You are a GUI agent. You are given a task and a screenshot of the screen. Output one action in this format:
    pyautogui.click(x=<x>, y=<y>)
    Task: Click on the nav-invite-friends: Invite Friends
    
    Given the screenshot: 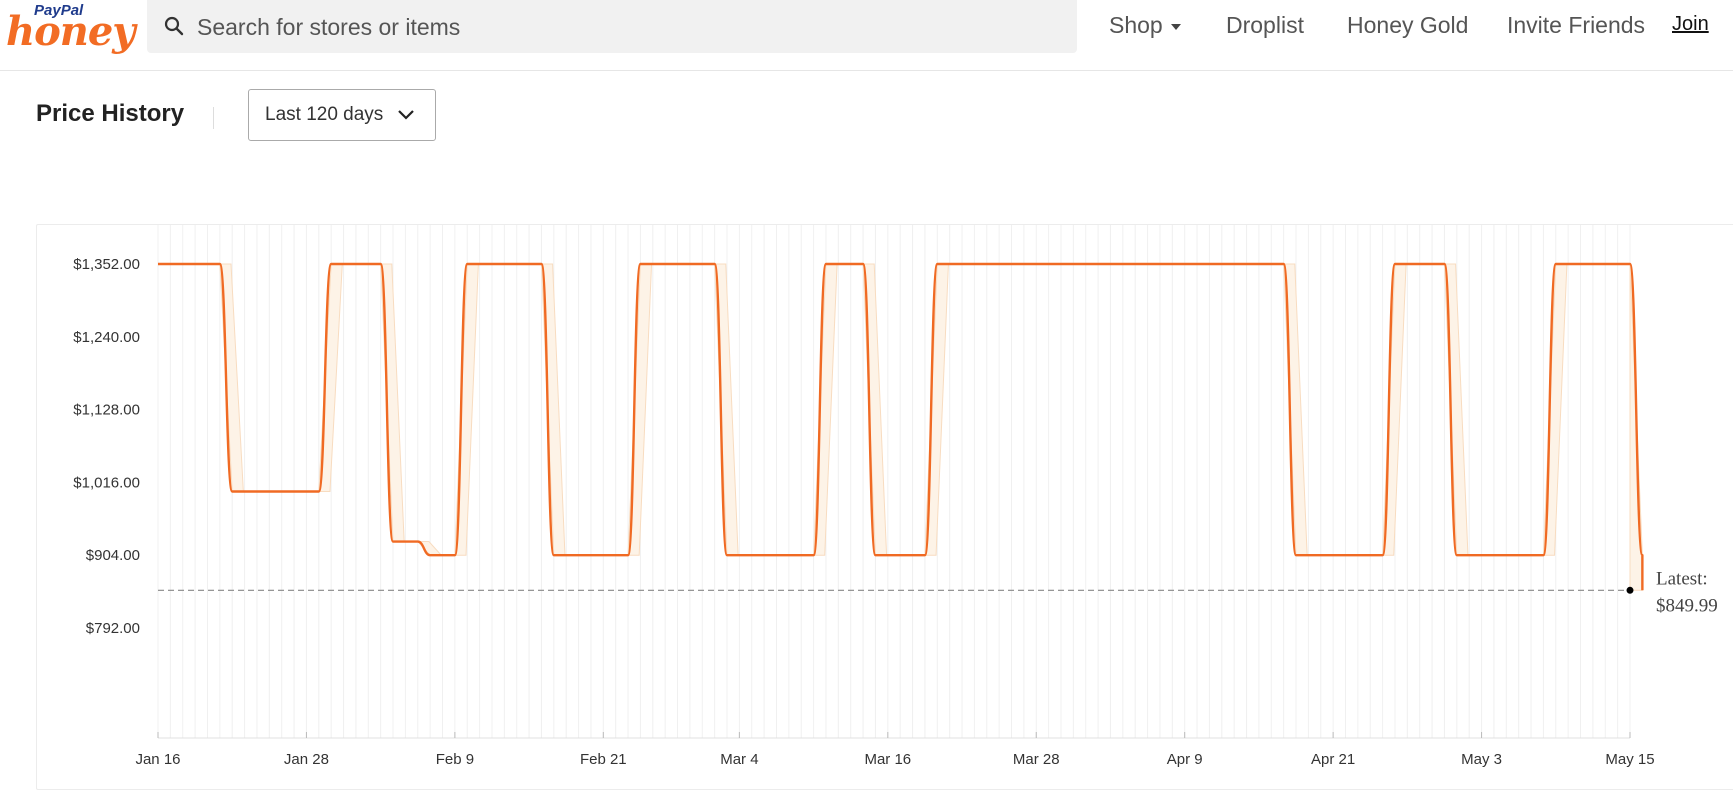 What is the action you would take?
    pyautogui.click(x=1576, y=25)
    